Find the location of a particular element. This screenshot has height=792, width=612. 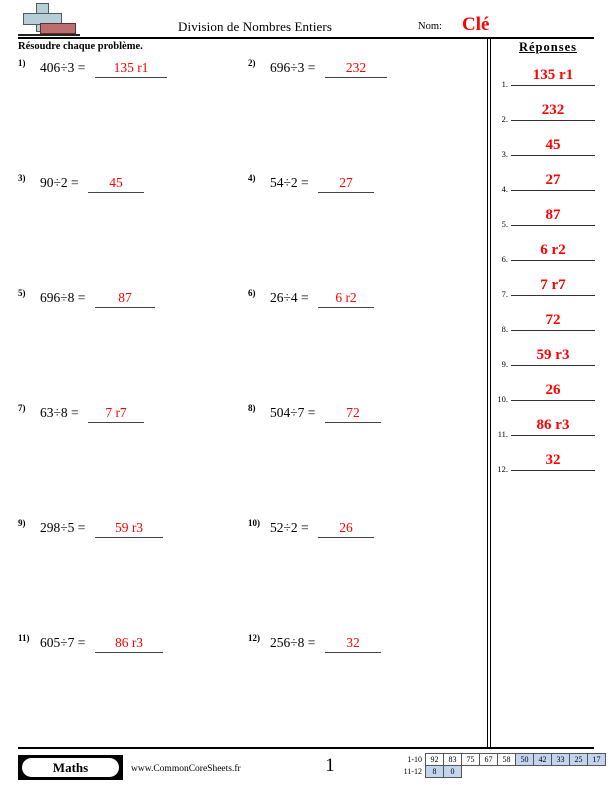

page-number: 1 is located at coordinates (330, 765).